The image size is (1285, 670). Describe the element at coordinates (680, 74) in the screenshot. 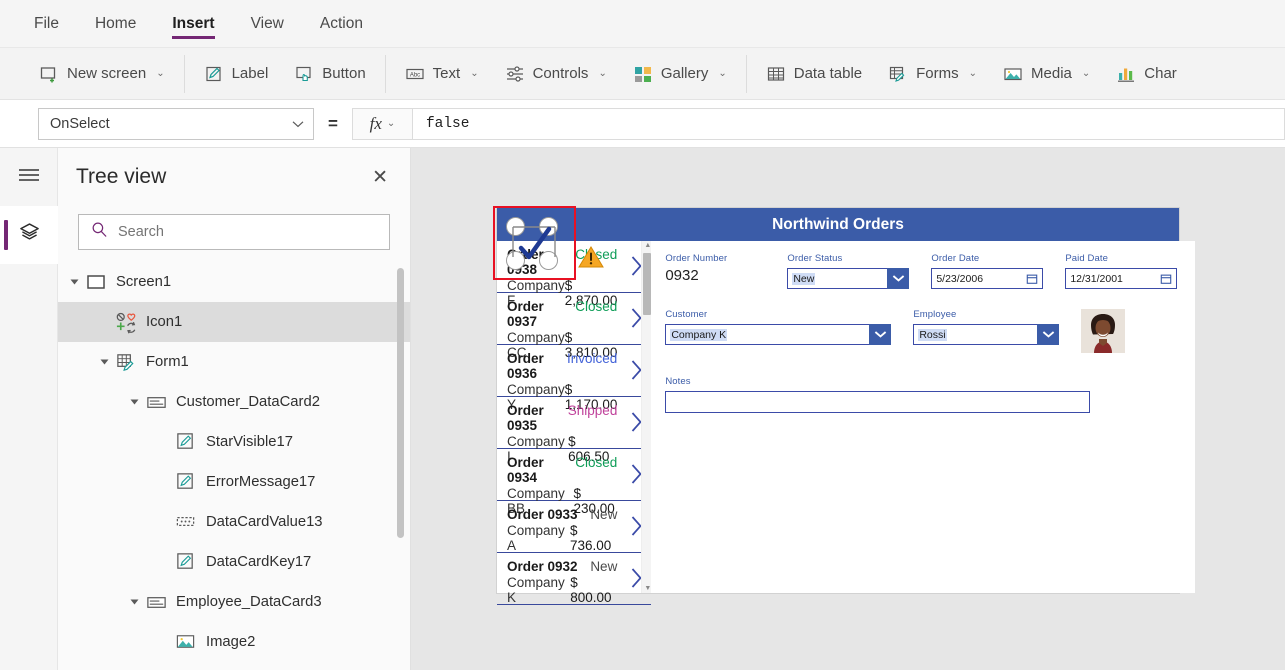

I see `ribbon-gallery-button: Gallery ⌄` at that location.